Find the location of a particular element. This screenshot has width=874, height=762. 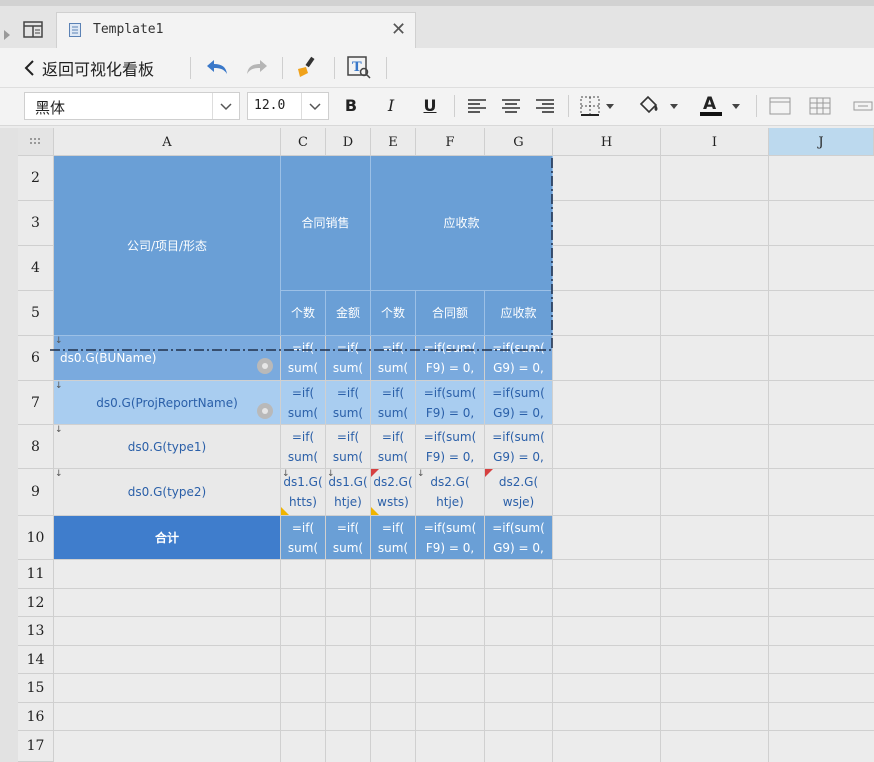

cell-text: ds2.G( wsje) is located at coordinates (518, 492).